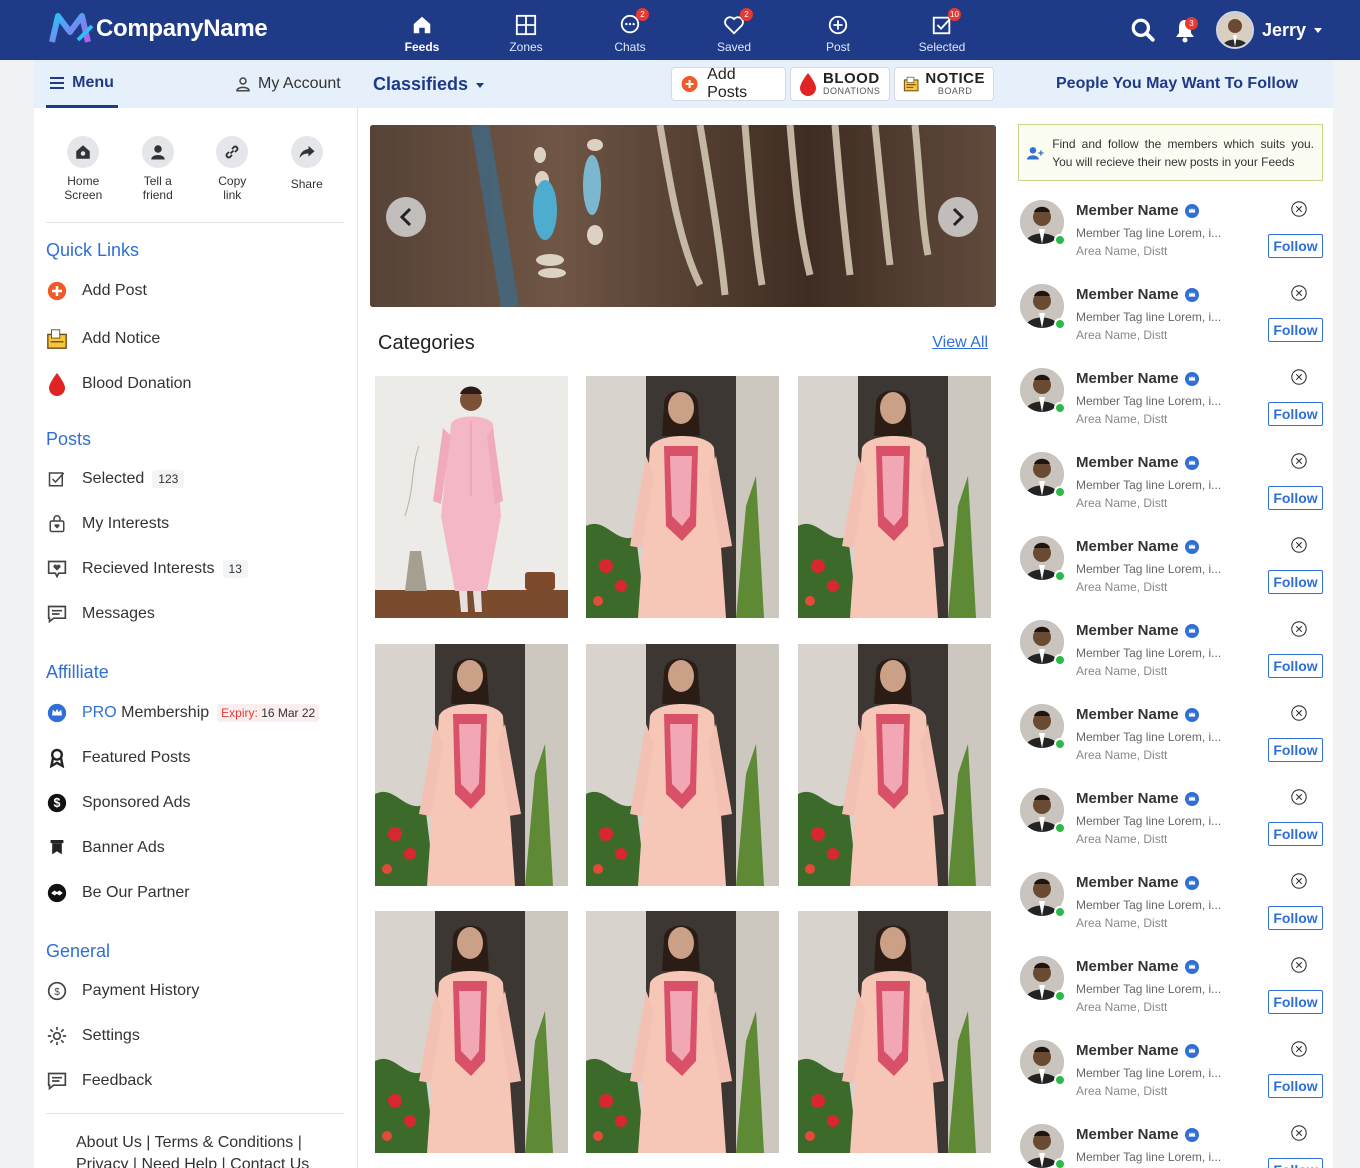 Image resolution: width=1360 pixels, height=1168 pixels. Describe the element at coordinates (115, 479) in the screenshot. I see `sidebar-item-selected: Selected 123` at that location.